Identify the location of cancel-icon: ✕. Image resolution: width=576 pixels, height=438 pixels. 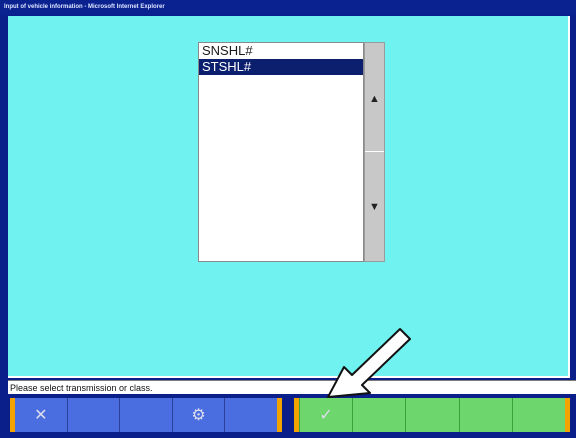
(41, 415).